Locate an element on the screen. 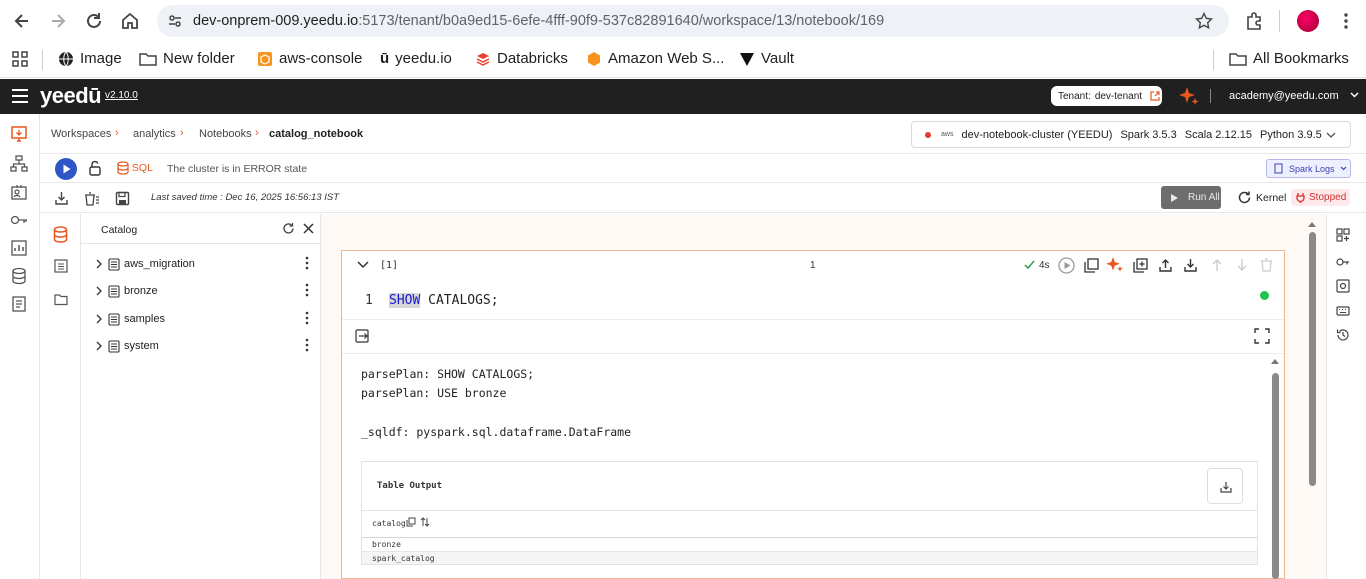  kernel-label: Kernel is located at coordinates (1271, 198).